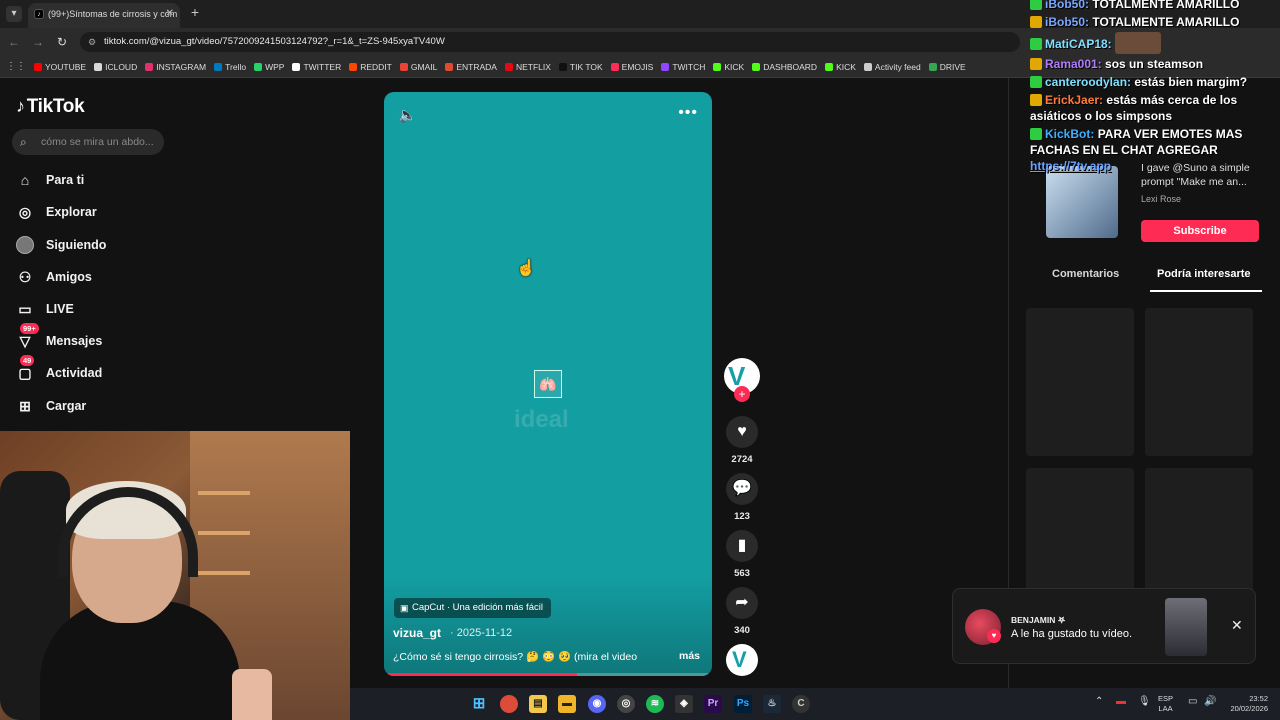  Describe the element at coordinates (597, 704) in the screenshot. I see `discord-icon: ◉` at that location.